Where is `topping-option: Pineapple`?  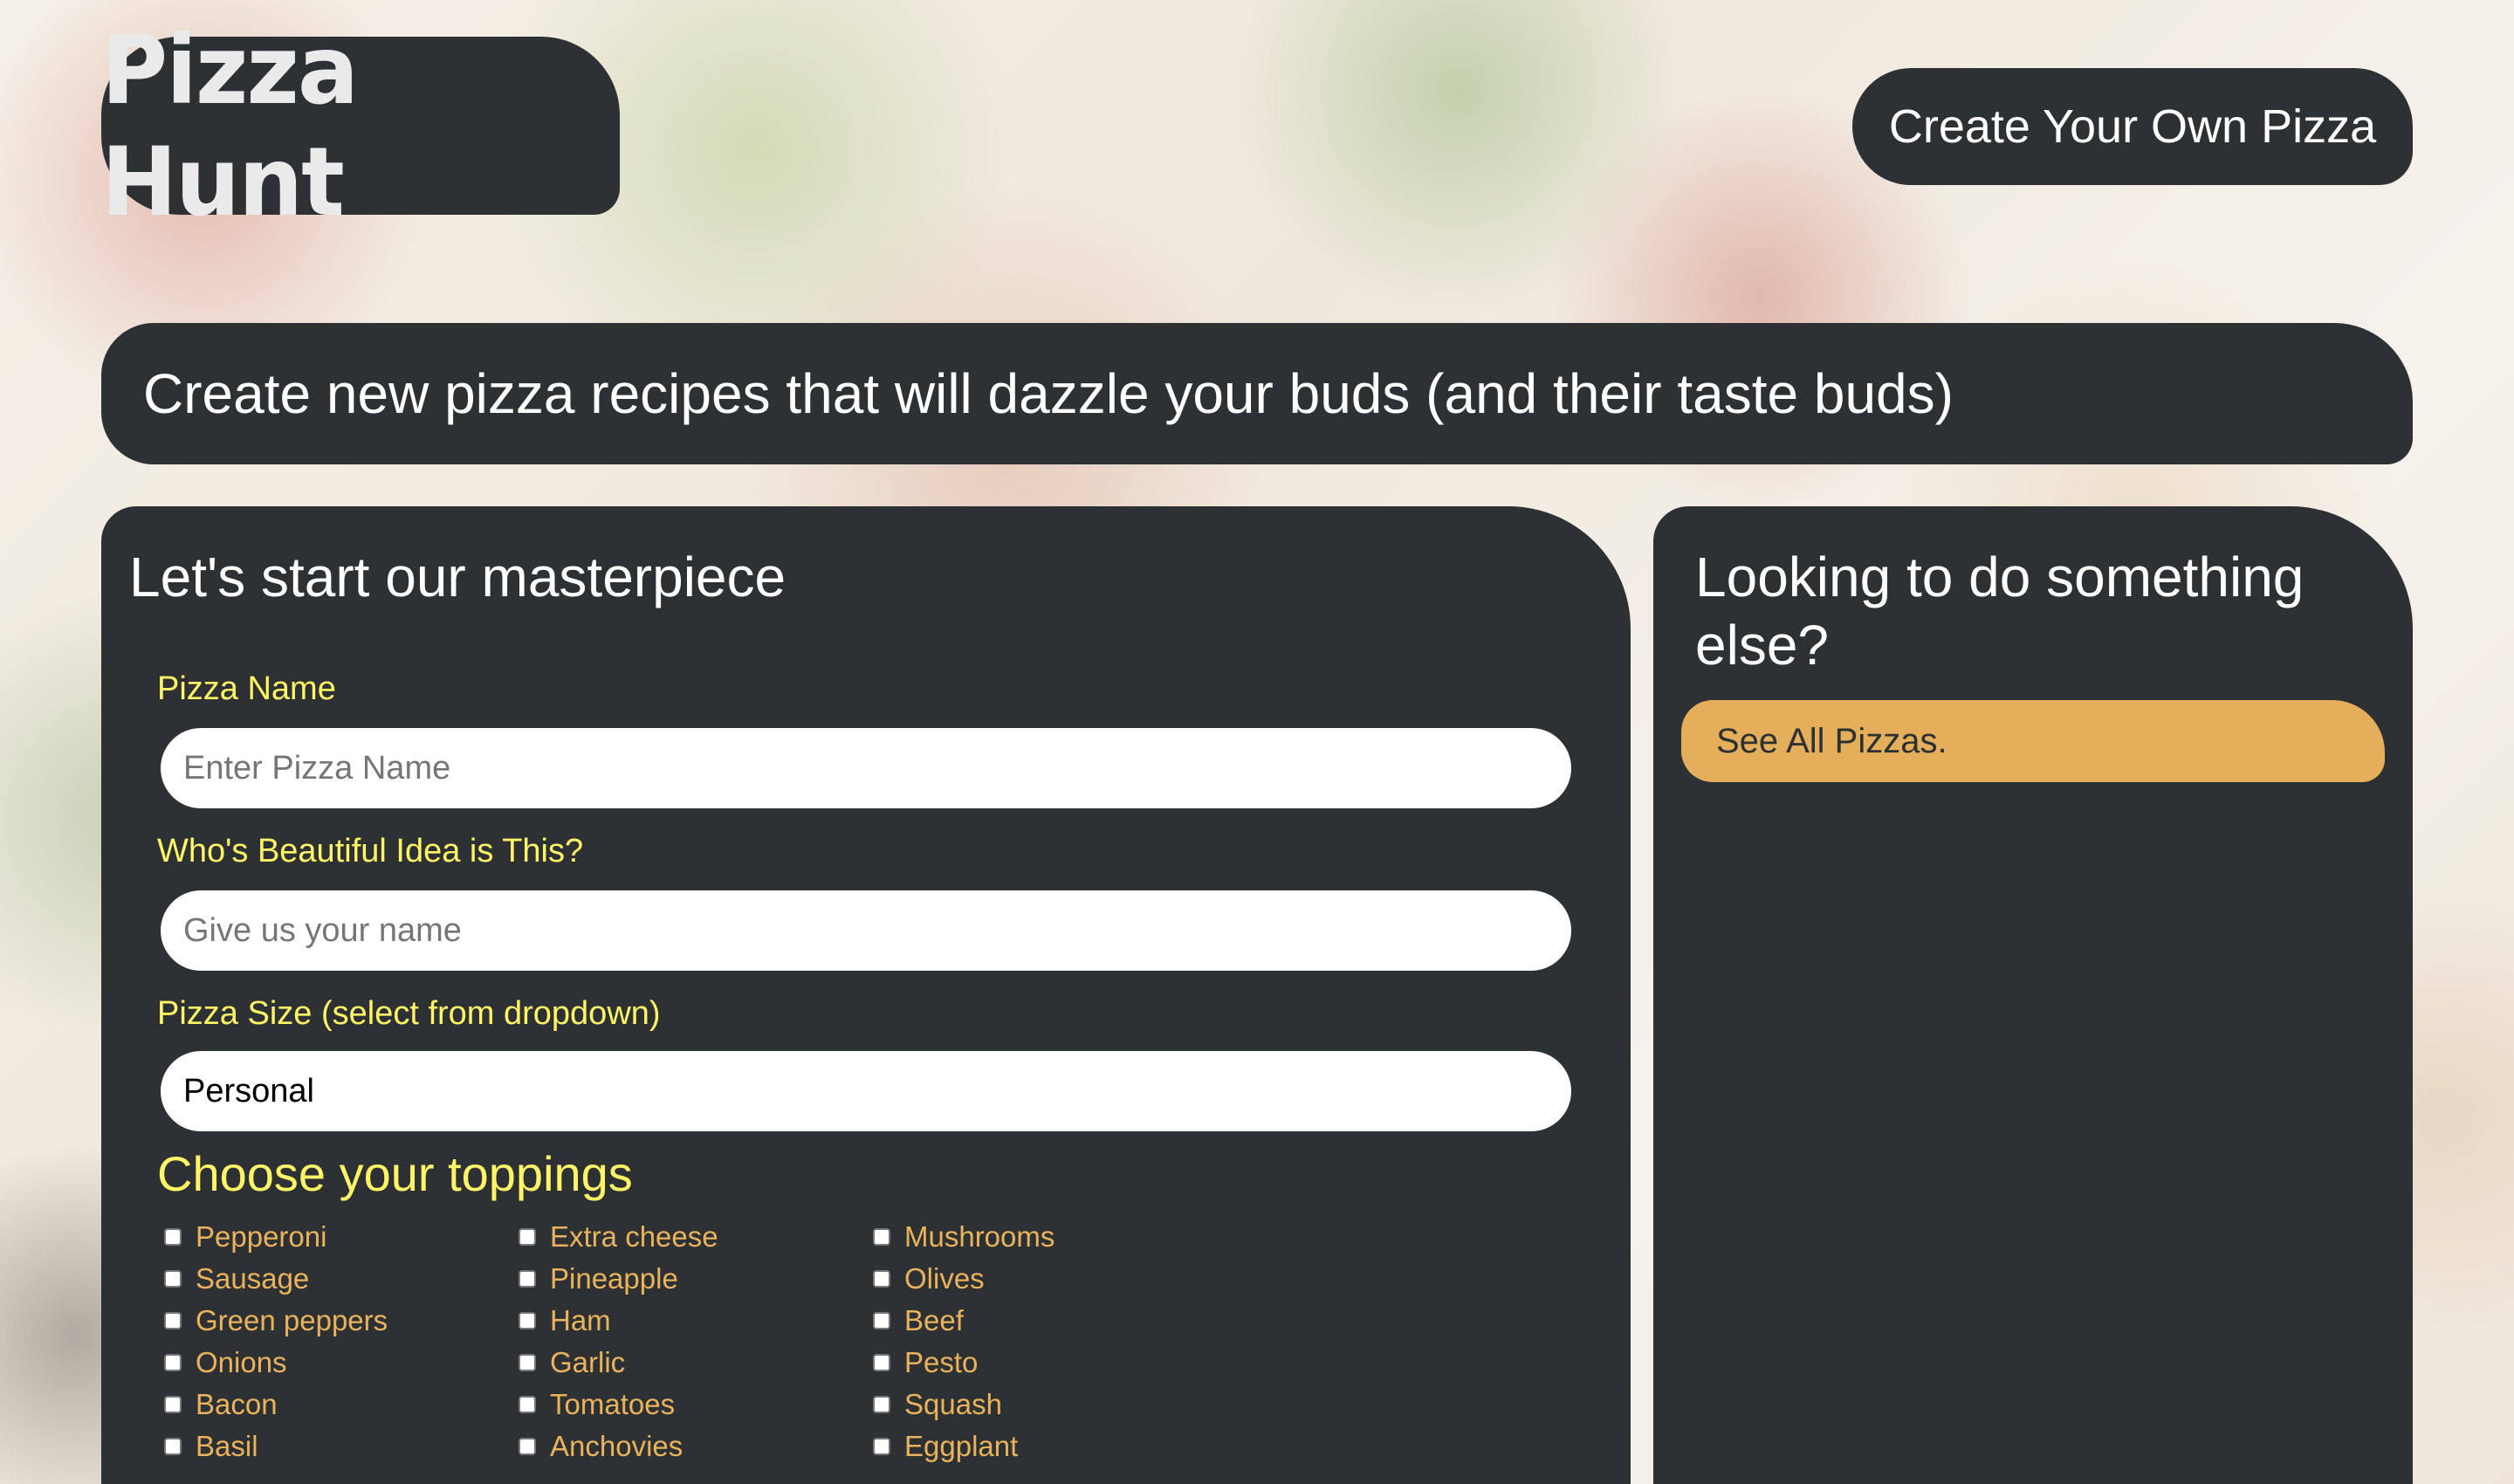
topping-option: Pineapple is located at coordinates (598, 1278).